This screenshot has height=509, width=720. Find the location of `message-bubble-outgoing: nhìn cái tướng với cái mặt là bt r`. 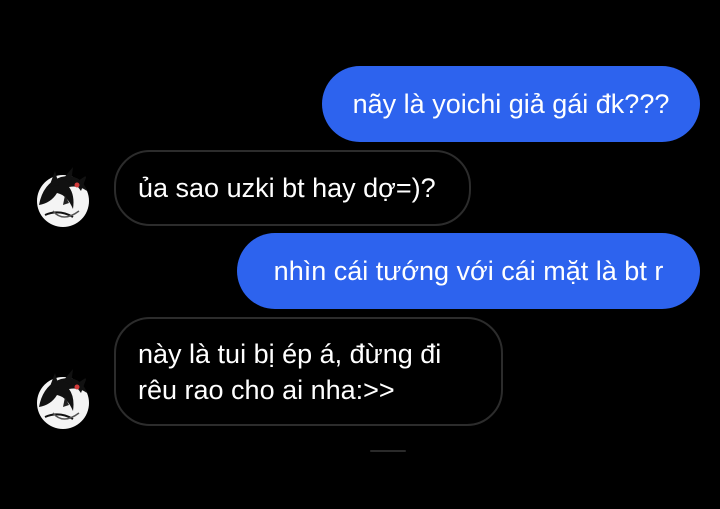

message-bubble-outgoing: nhìn cái tướng với cái mặt là bt r is located at coordinates (468, 271).